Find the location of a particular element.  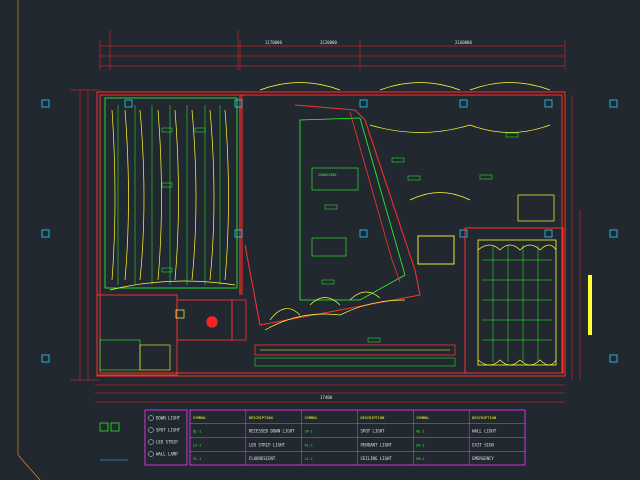

lower-left-rooms is located at coordinates (171, 335).